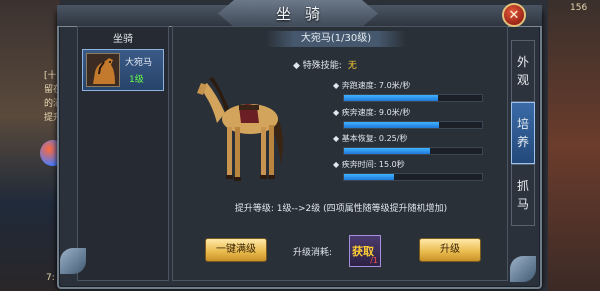 This screenshot has width=600, height=291. I want to click on close-button: ✕, so click(514, 15).